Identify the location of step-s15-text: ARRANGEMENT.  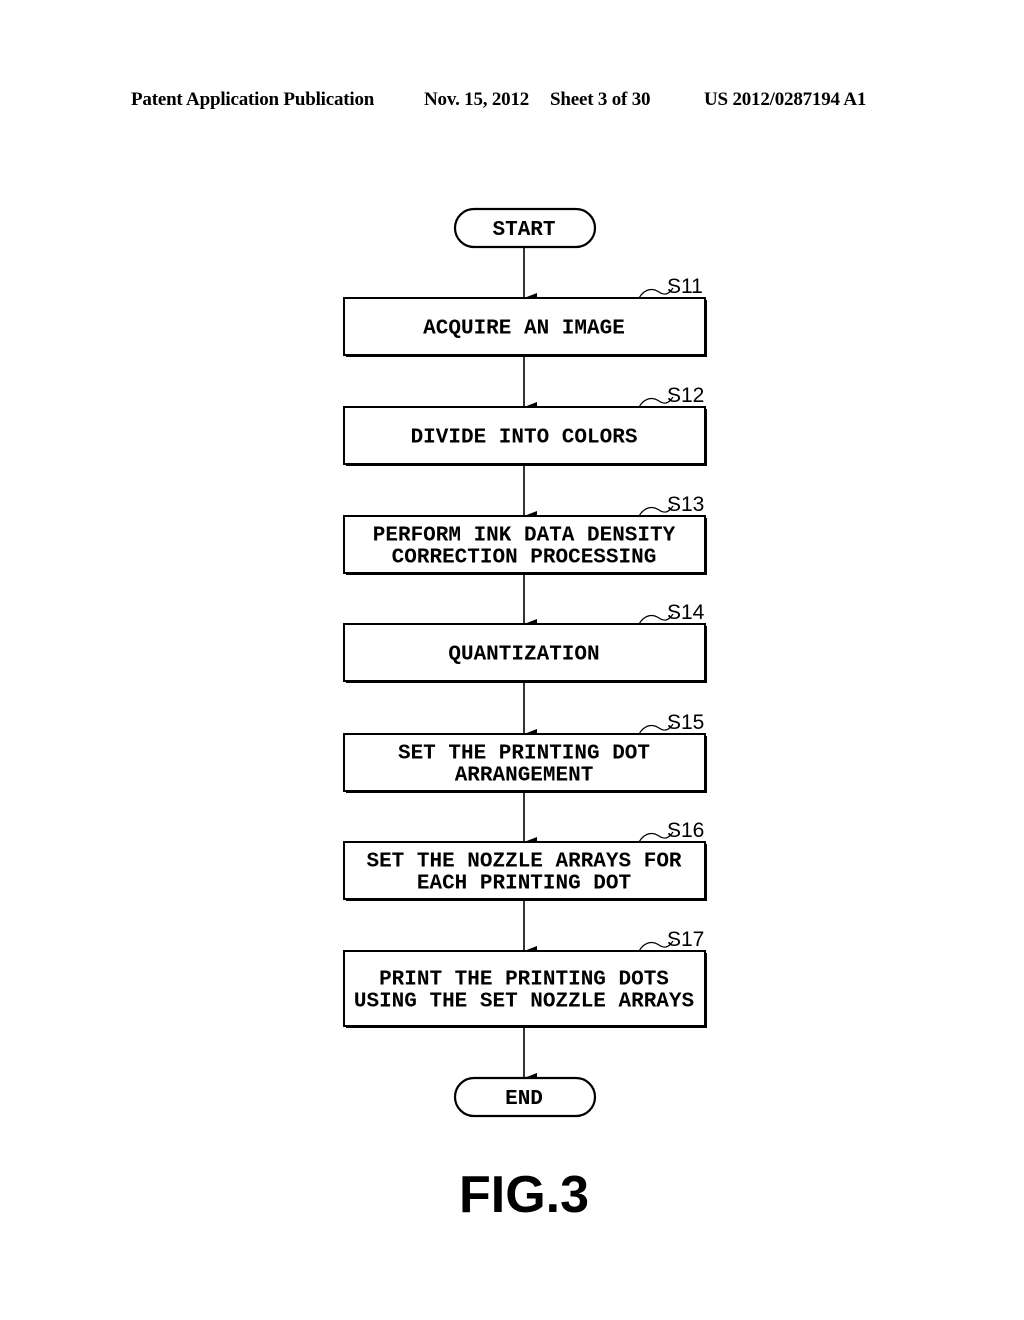
(524, 776).